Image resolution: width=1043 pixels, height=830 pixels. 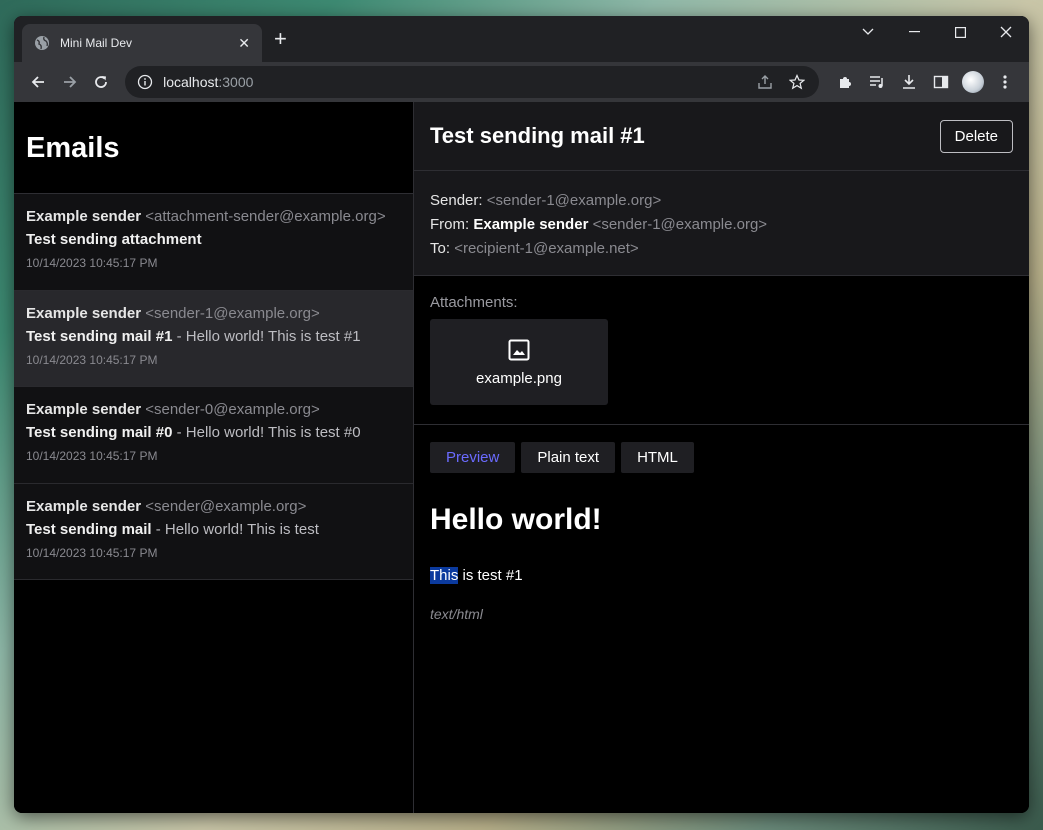 I want to click on site-info-icon, so click(x=145, y=82).